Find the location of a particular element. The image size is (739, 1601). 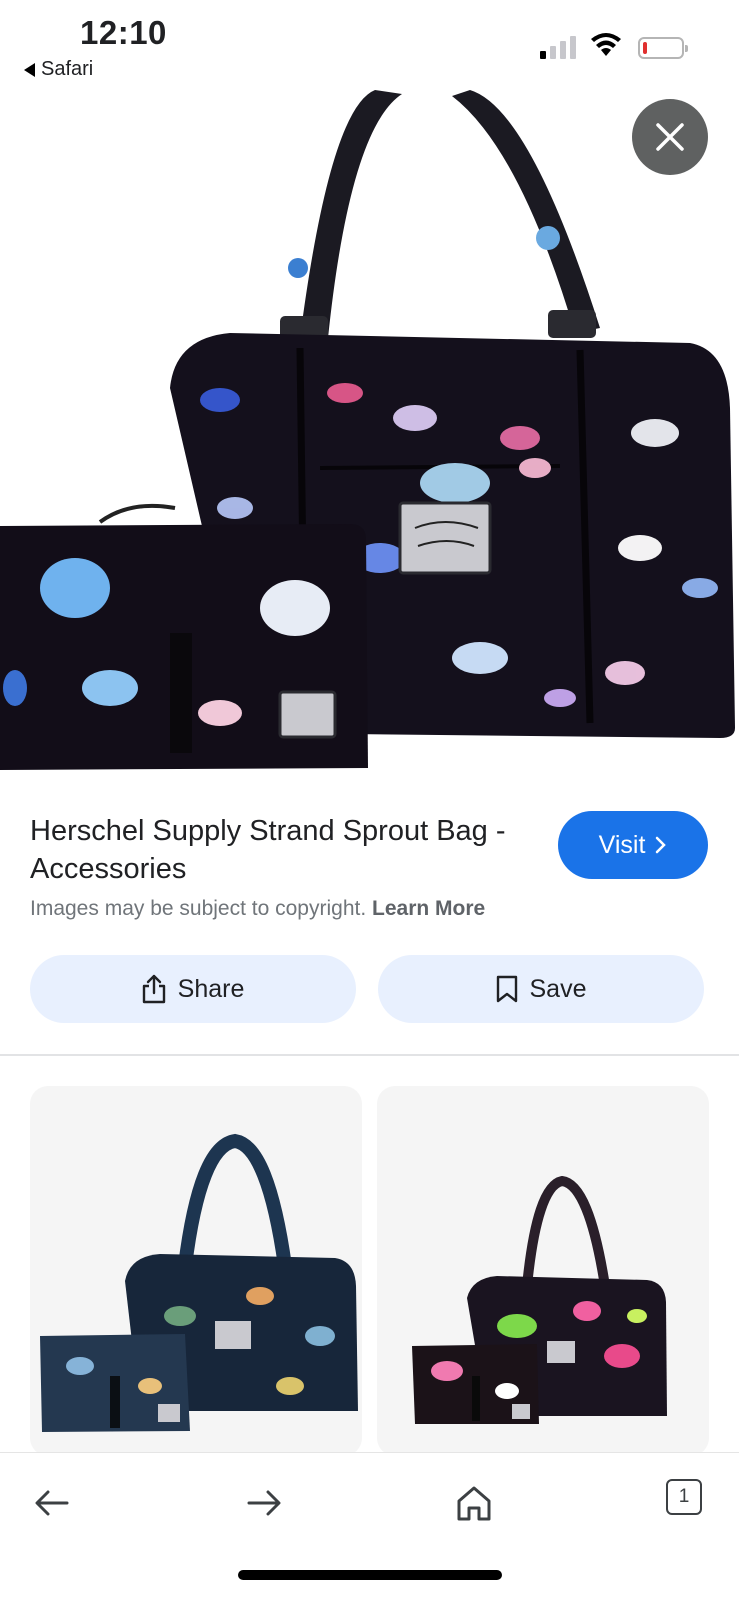

copyright-text: Images may be subject to copyright. is located at coordinates (198, 908).